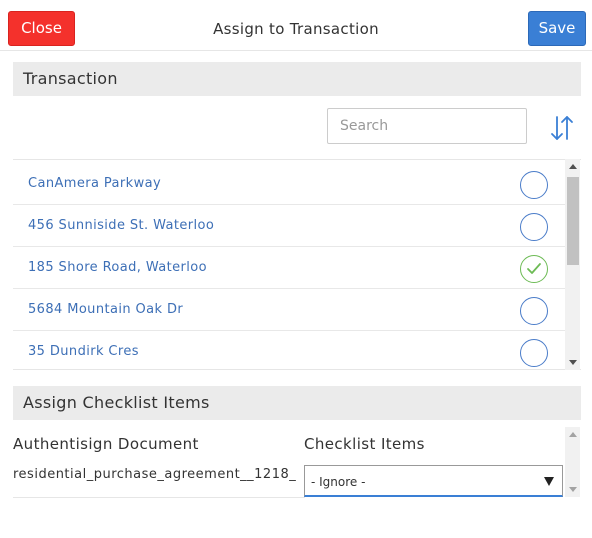 The image size is (592, 538). I want to click on caret-down-icon, so click(549, 481).